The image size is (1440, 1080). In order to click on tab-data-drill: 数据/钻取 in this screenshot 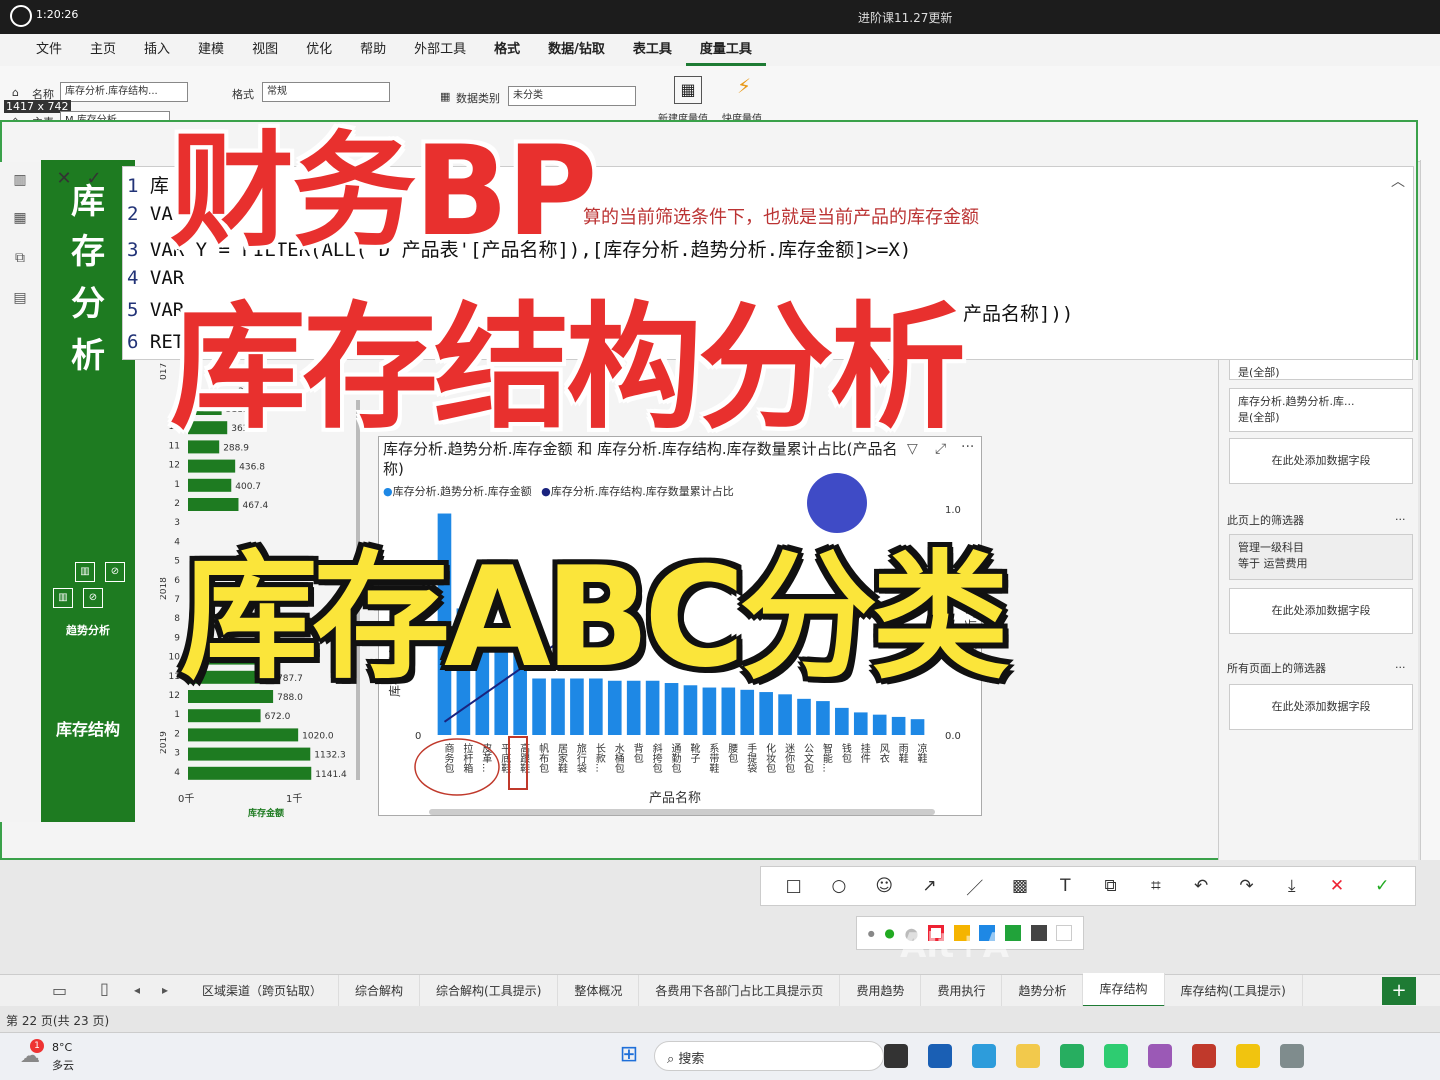, I will do `click(576, 50)`.